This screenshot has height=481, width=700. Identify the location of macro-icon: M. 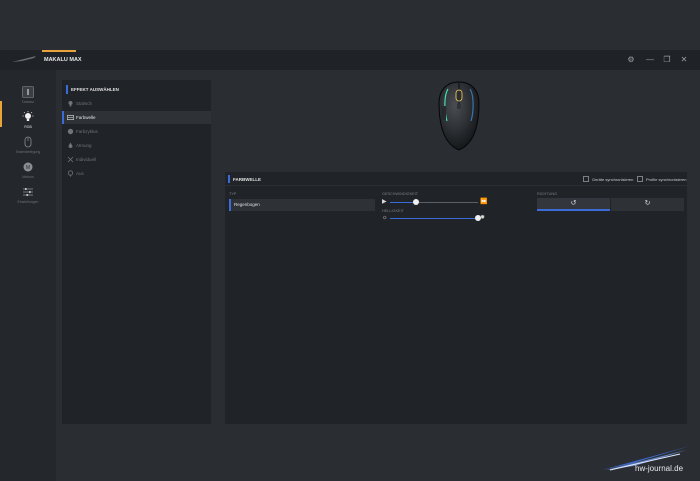
(28, 167).